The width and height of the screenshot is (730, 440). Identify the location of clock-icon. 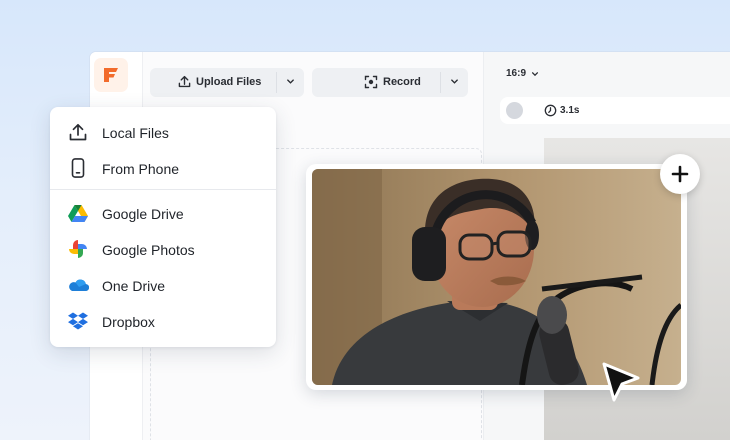
(550, 110).